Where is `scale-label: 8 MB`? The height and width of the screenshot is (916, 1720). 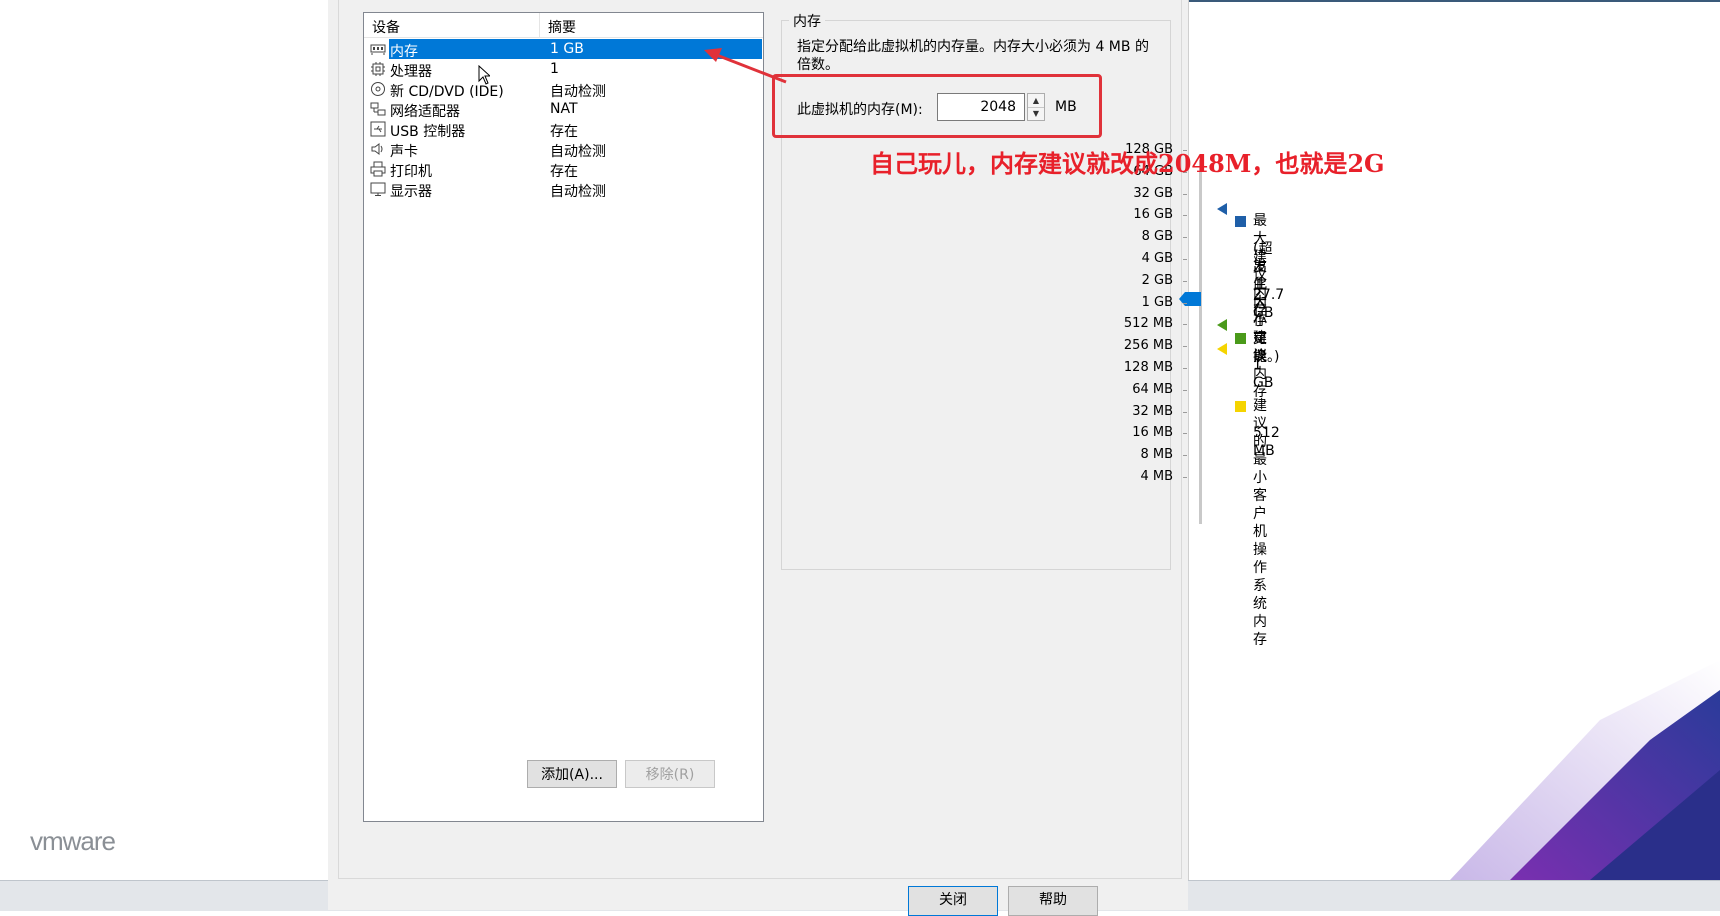
scale-label: 8 MB is located at coordinates (1156, 455).